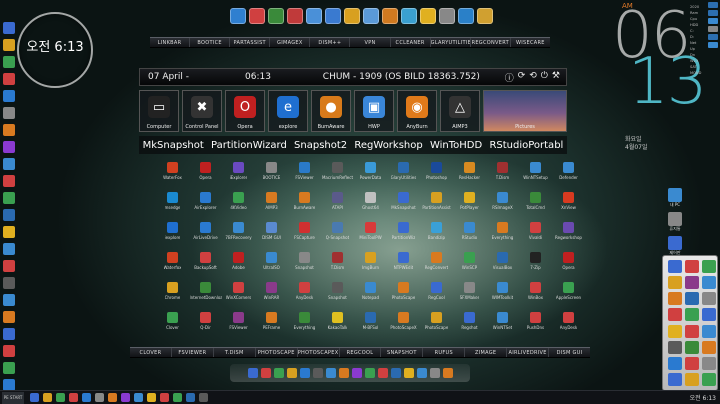 Image resolution: width=720 pixels, height=404 pixels. I want to click on text-launcher-item: PartitionWizard, so click(249, 145).